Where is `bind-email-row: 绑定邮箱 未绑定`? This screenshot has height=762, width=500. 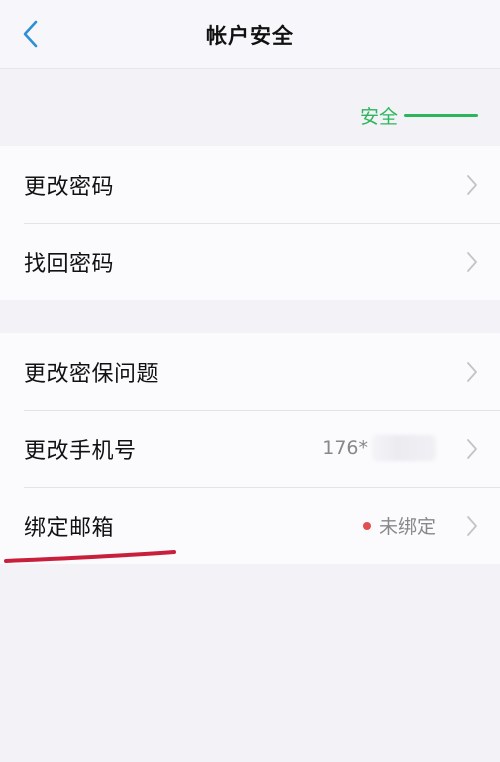 bind-email-row: 绑定邮箱 未绑定 is located at coordinates (250, 525).